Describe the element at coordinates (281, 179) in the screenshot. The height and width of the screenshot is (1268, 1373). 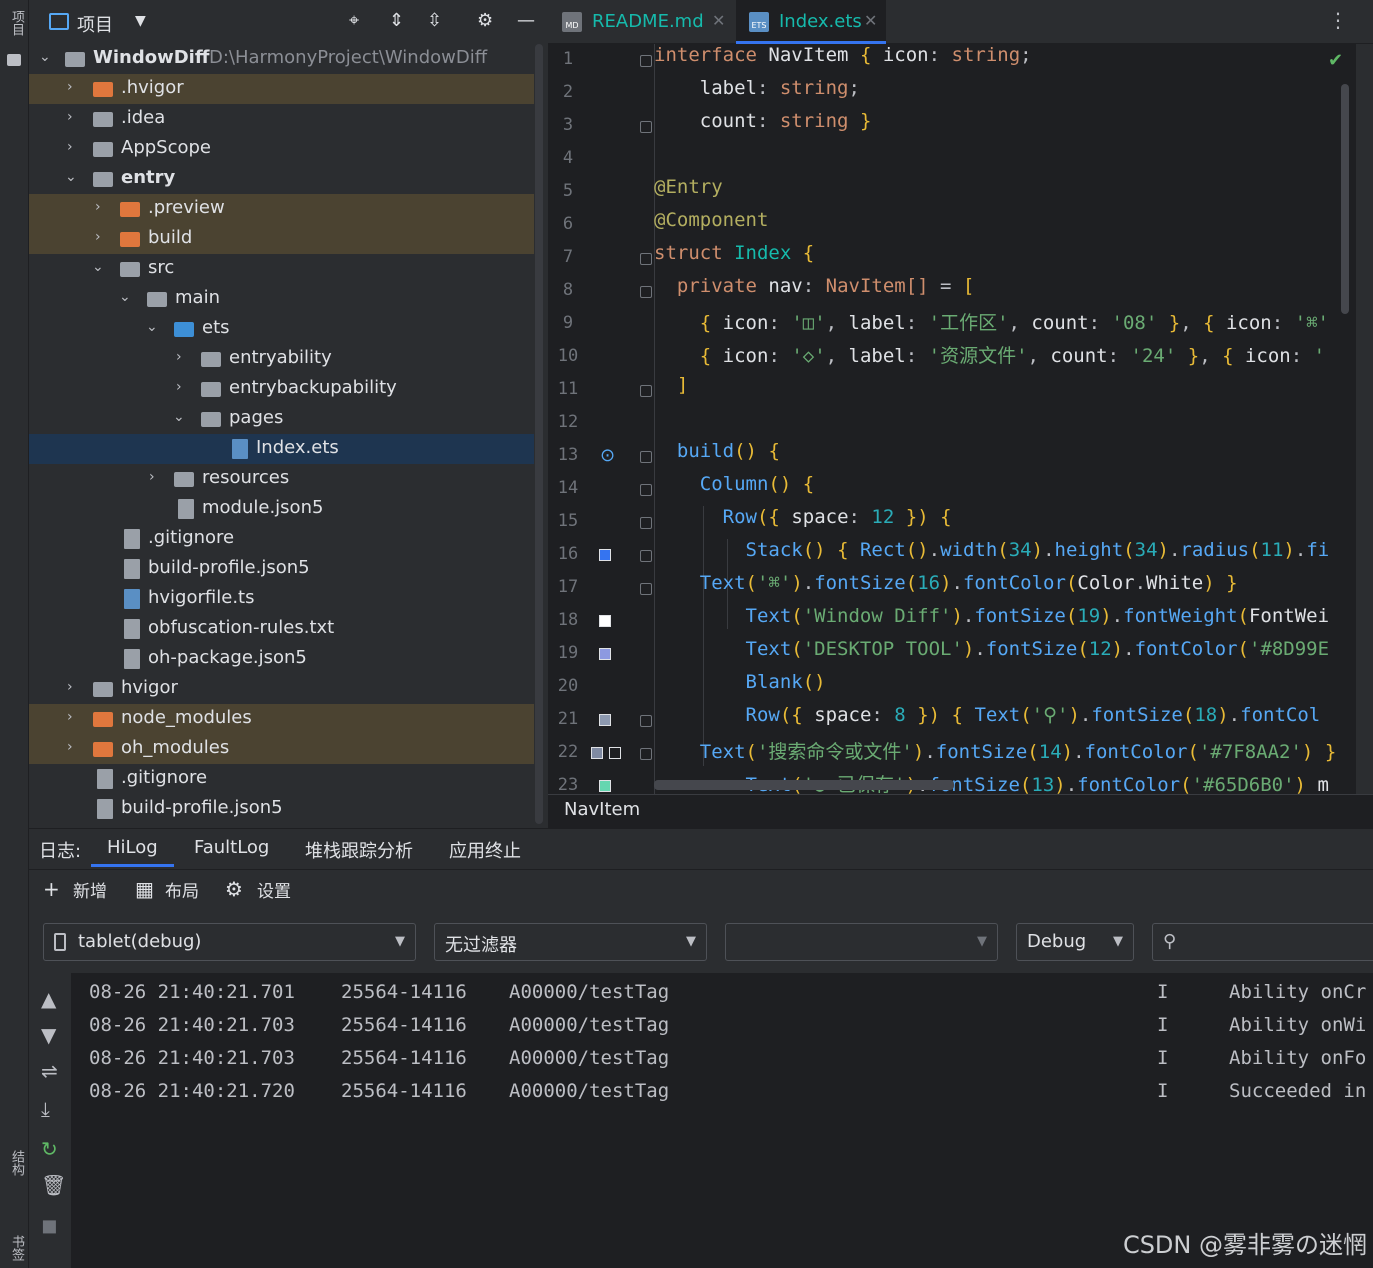
I see `tree-item-entry: ⌄ entry` at that location.